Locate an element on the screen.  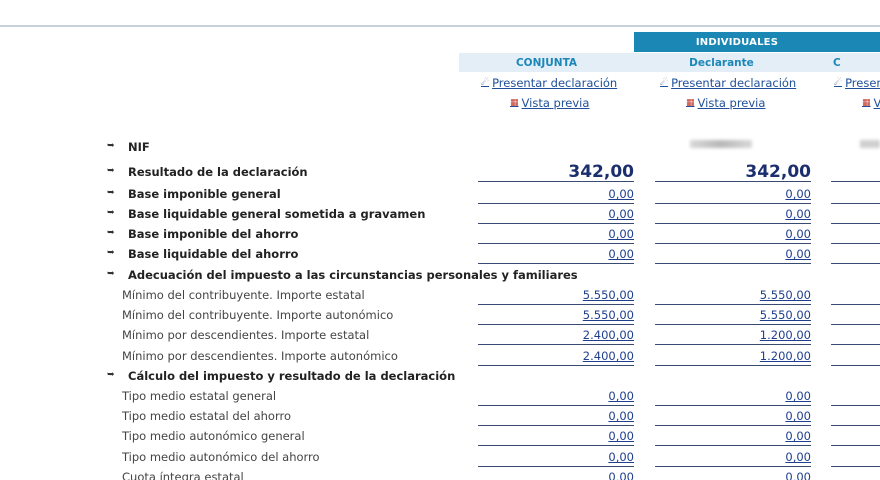
table-row: ➥ Base liquidable del ahorro 0,00 0,00 is located at coordinates (440, 254).